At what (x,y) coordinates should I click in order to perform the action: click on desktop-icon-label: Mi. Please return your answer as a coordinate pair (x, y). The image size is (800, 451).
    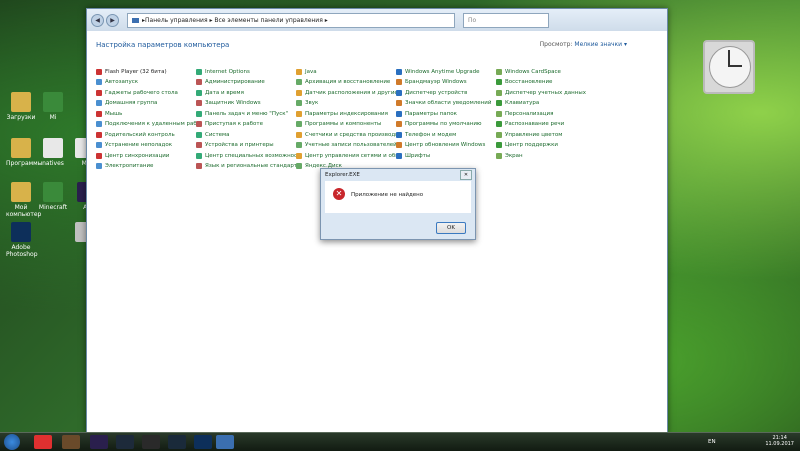
    Looking at the image, I should click on (53, 117).